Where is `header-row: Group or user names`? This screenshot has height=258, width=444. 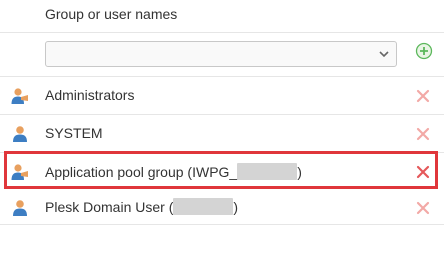
header-row: Group or user names is located at coordinates (222, 16).